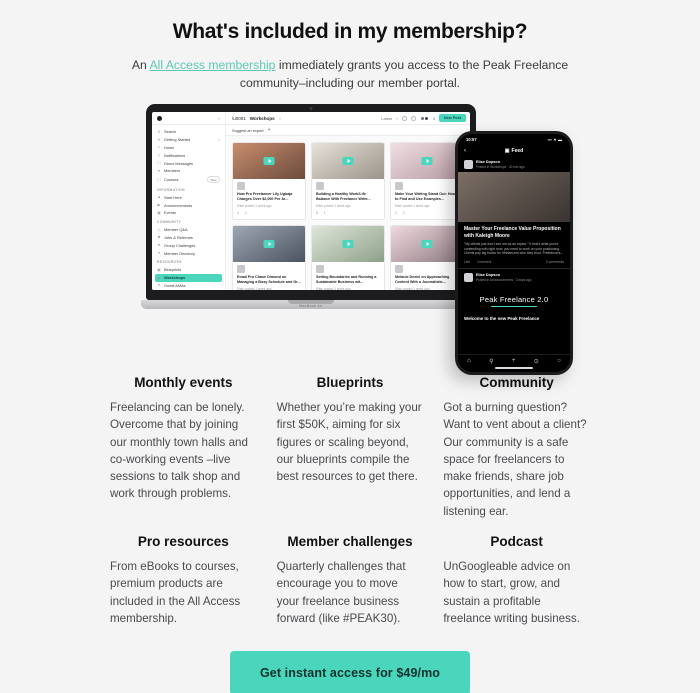  I want to click on like-count: 4, so click(238, 213).